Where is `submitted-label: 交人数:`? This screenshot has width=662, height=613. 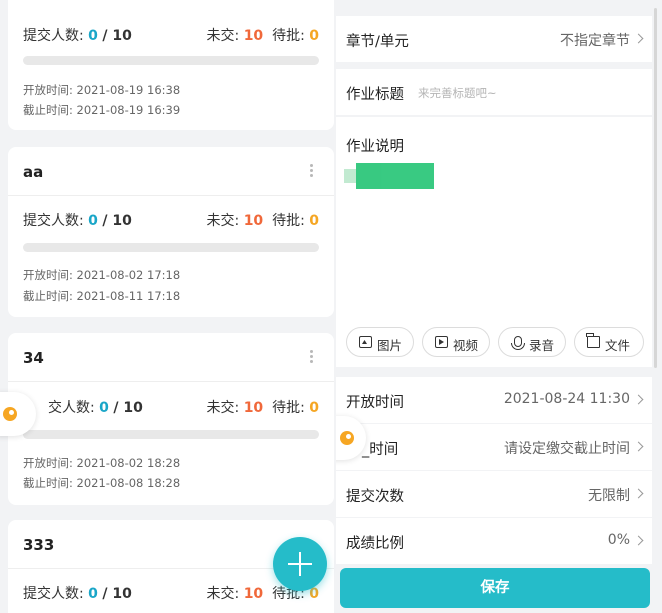 submitted-label: 交人数: is located at coordinates (71, 408).